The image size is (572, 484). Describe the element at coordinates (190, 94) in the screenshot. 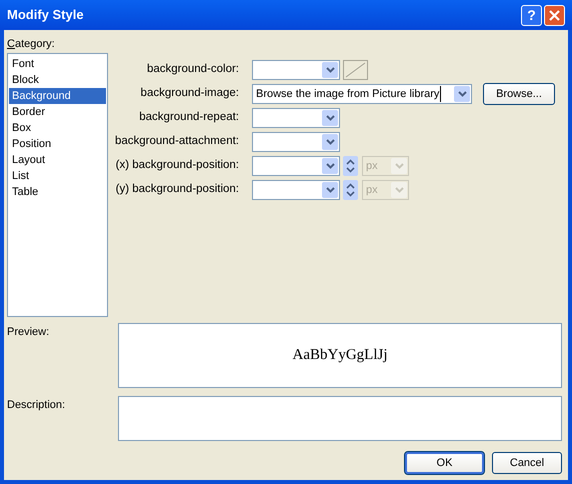

I see `property-label: background-image:` at that location.